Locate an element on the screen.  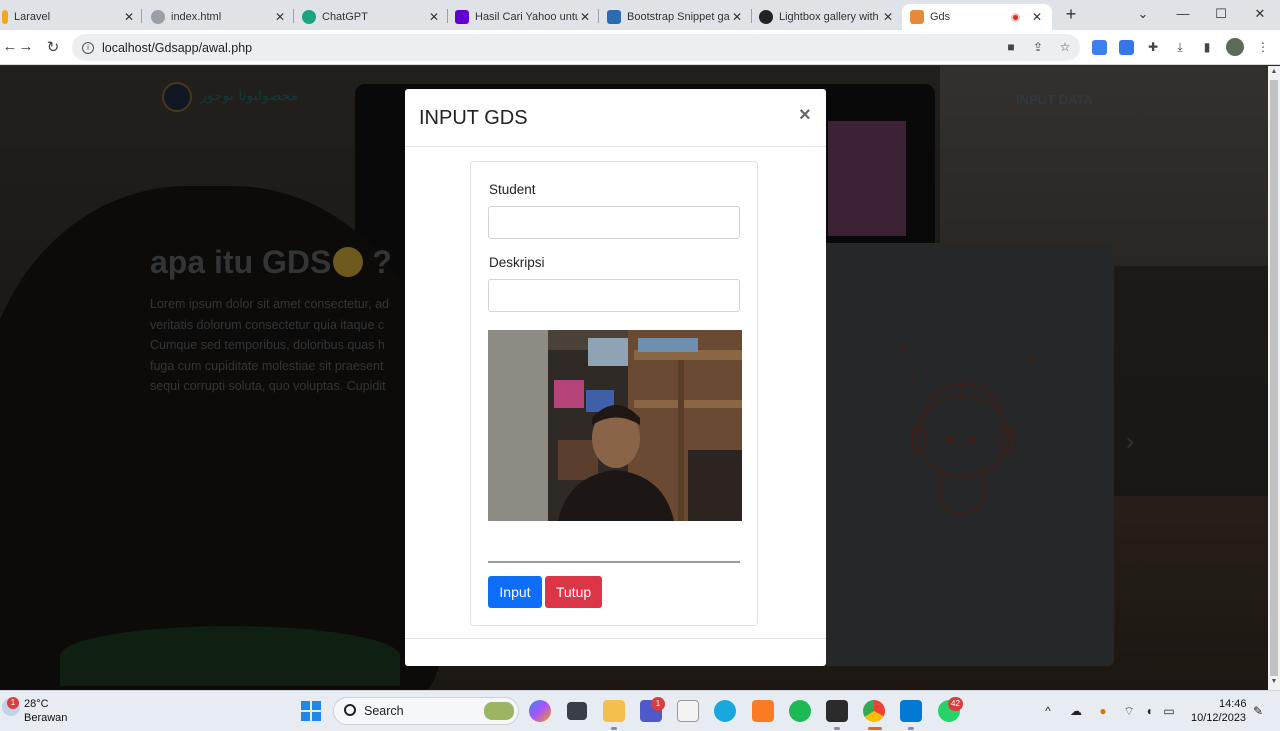
window-close-button: ✕ is located at coordinates (1260, 14).